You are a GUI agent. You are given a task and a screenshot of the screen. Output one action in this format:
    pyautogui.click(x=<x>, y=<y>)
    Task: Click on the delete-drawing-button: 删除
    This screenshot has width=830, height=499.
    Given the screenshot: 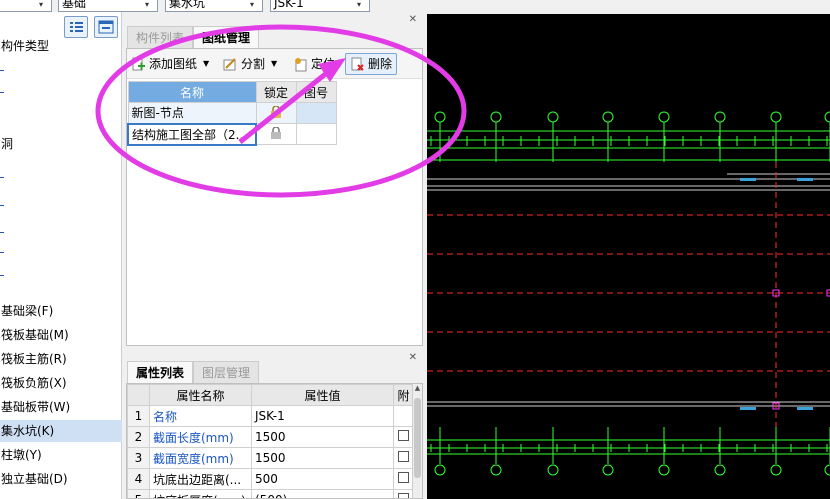 What is the action you would take?
    pyautogui.click(x=371, y=64)
    